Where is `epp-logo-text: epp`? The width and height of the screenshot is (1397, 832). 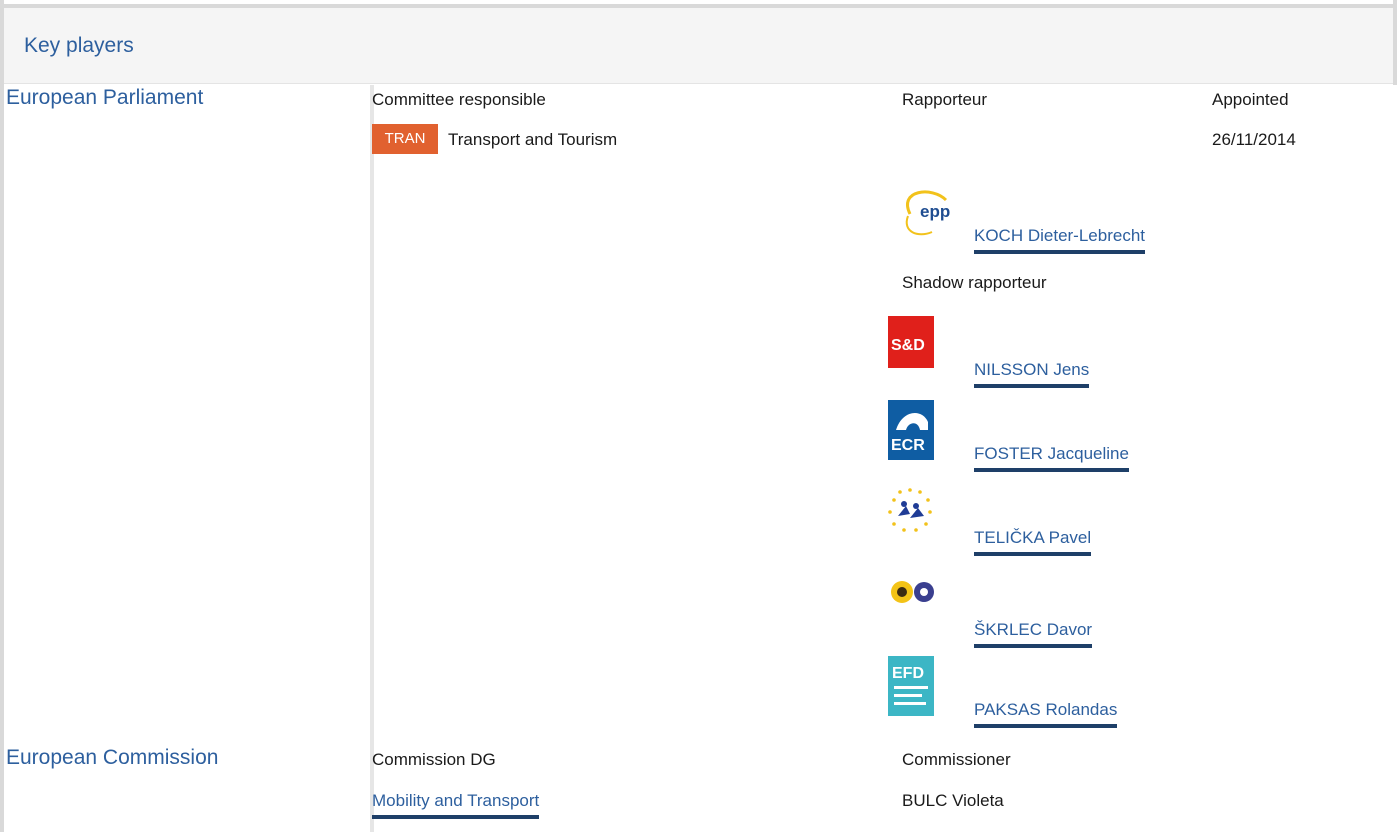
epp-logo-text: epp is located at coordinates (935, 211).